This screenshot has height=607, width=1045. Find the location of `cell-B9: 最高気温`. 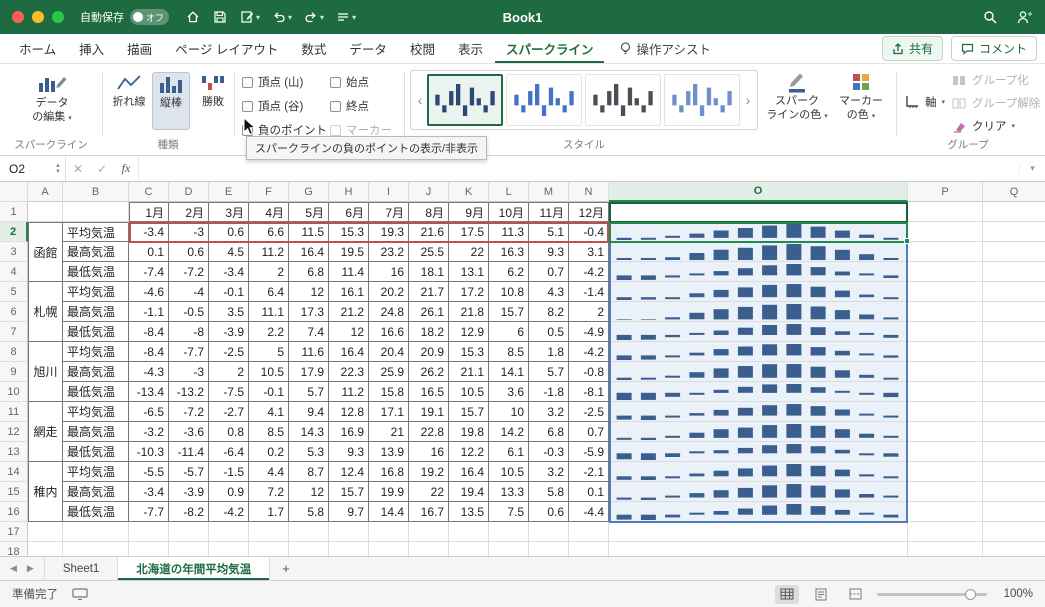

cell-B9: 最高気温 is located at coordinates (96, 372).